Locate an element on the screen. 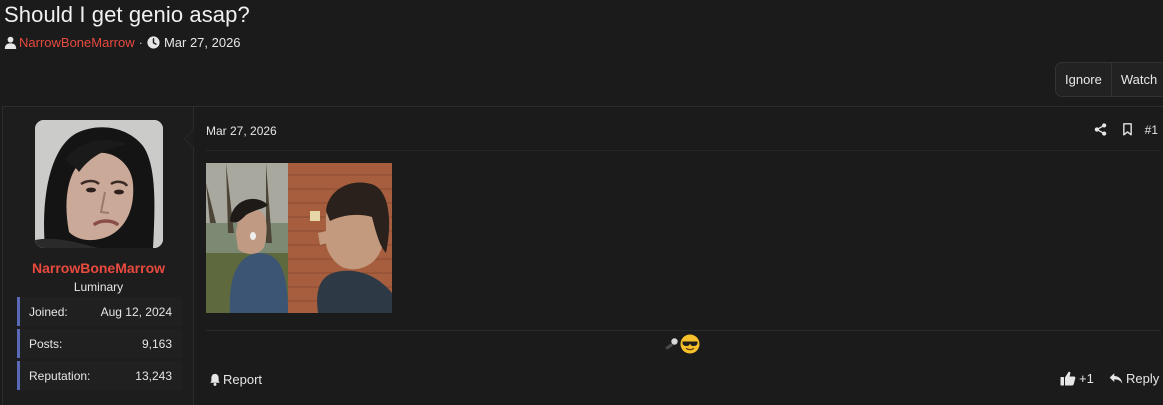 This screenshot has width=1163, height=405. thread-actions: Ignore Watch is located at coordinates (1109, 79).